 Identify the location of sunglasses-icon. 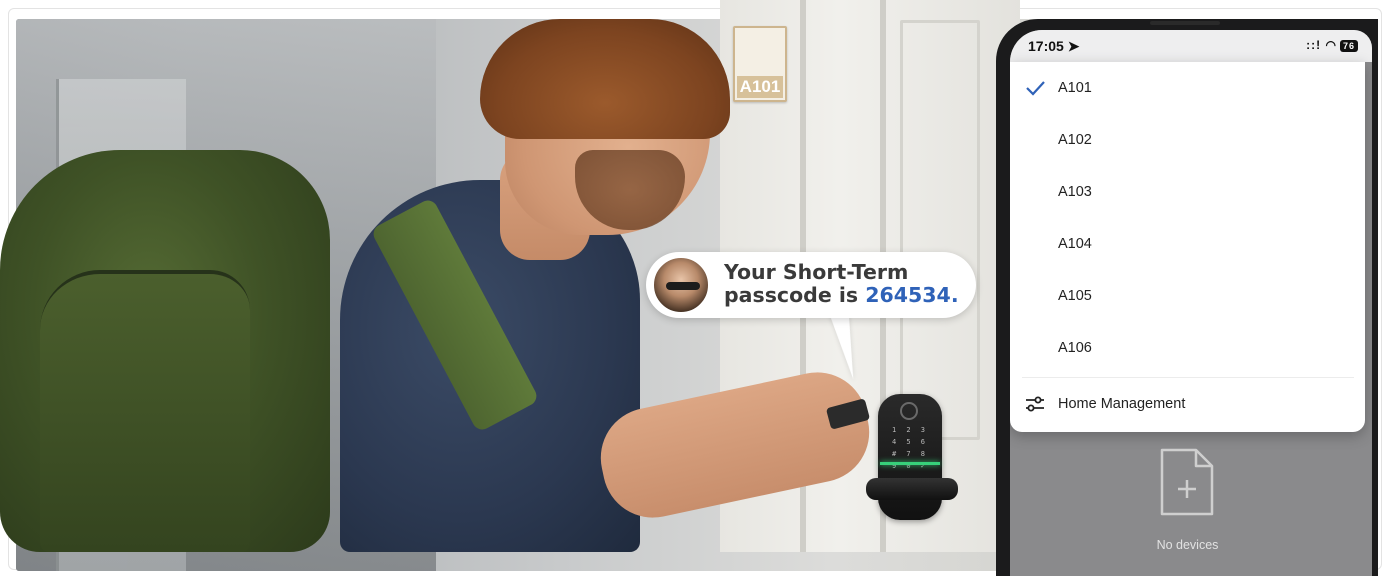
(683, 286).